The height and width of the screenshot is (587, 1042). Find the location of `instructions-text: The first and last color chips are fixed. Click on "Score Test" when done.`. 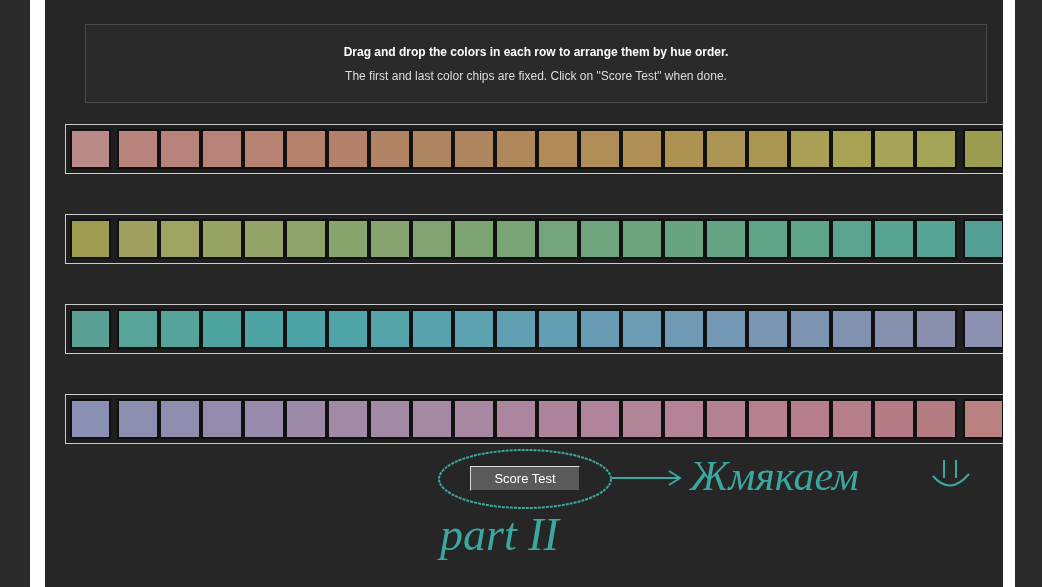

instructions-text: The first and last color chips are fixed. Click on "Score Test" when done. is located at coordinates (536, 76).